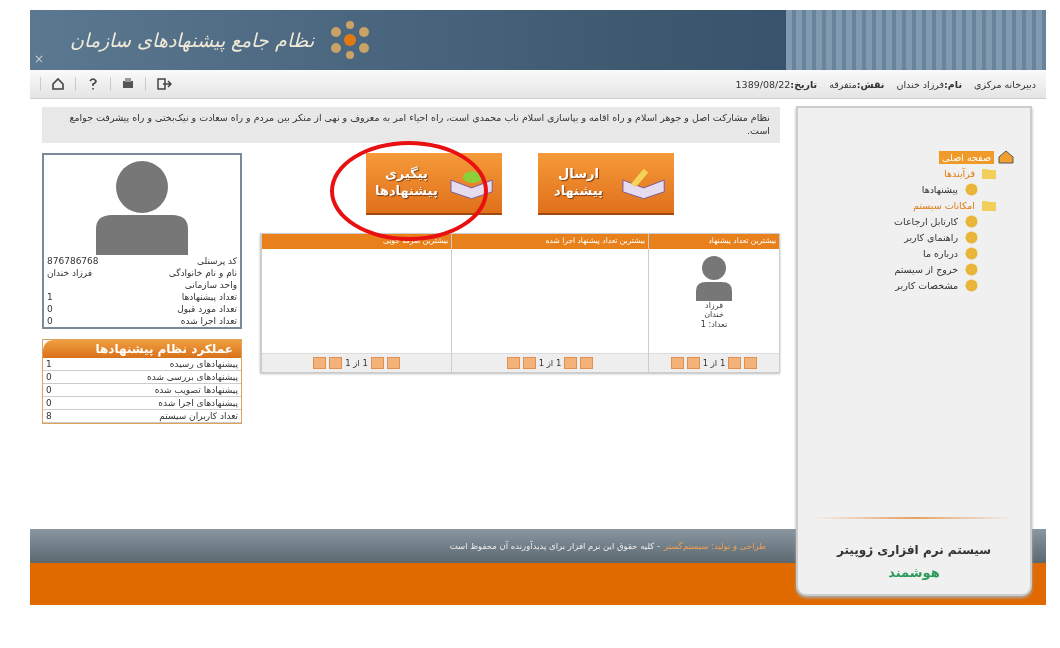  Describe the element at coordinates (202, 272) in the screenshot. I see `field-label: نام و نام خانوادگی` at that location.